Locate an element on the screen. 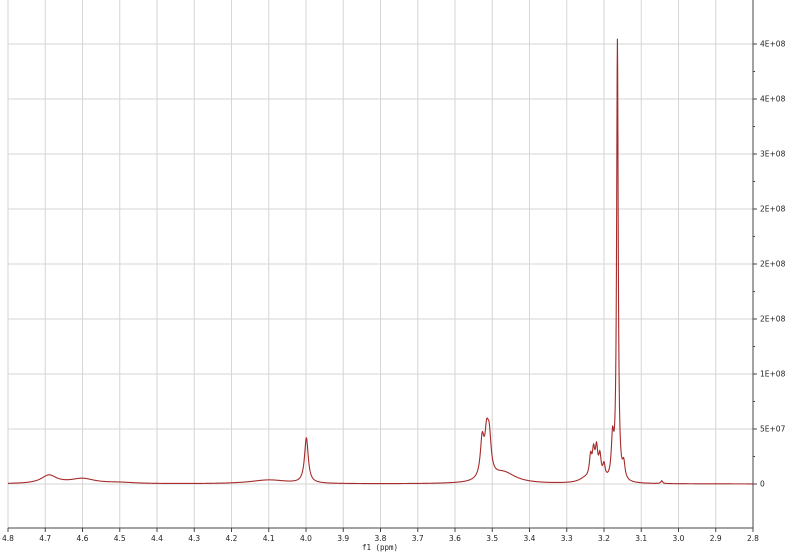  x-tick-label: 3.1 is located at coordinates (641, 538).